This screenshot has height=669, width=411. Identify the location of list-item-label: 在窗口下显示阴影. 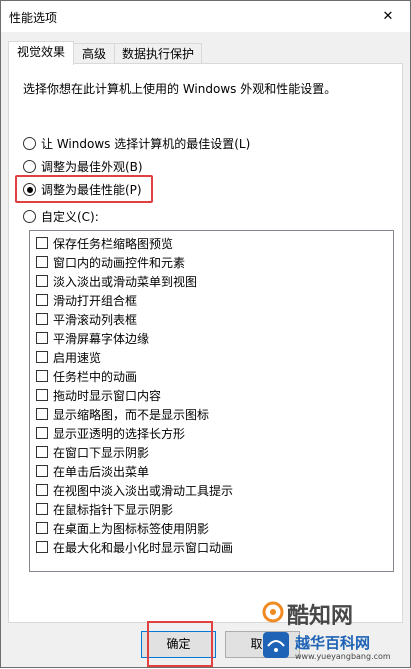
(101, 452).